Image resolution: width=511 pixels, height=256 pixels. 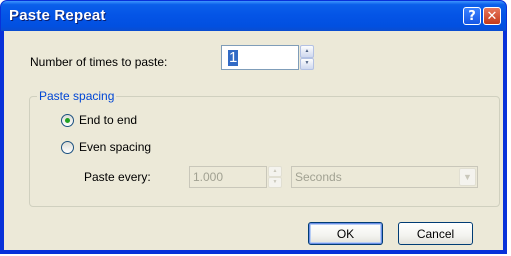 I want to click on times-value: 1, so click(x=233, y=57).